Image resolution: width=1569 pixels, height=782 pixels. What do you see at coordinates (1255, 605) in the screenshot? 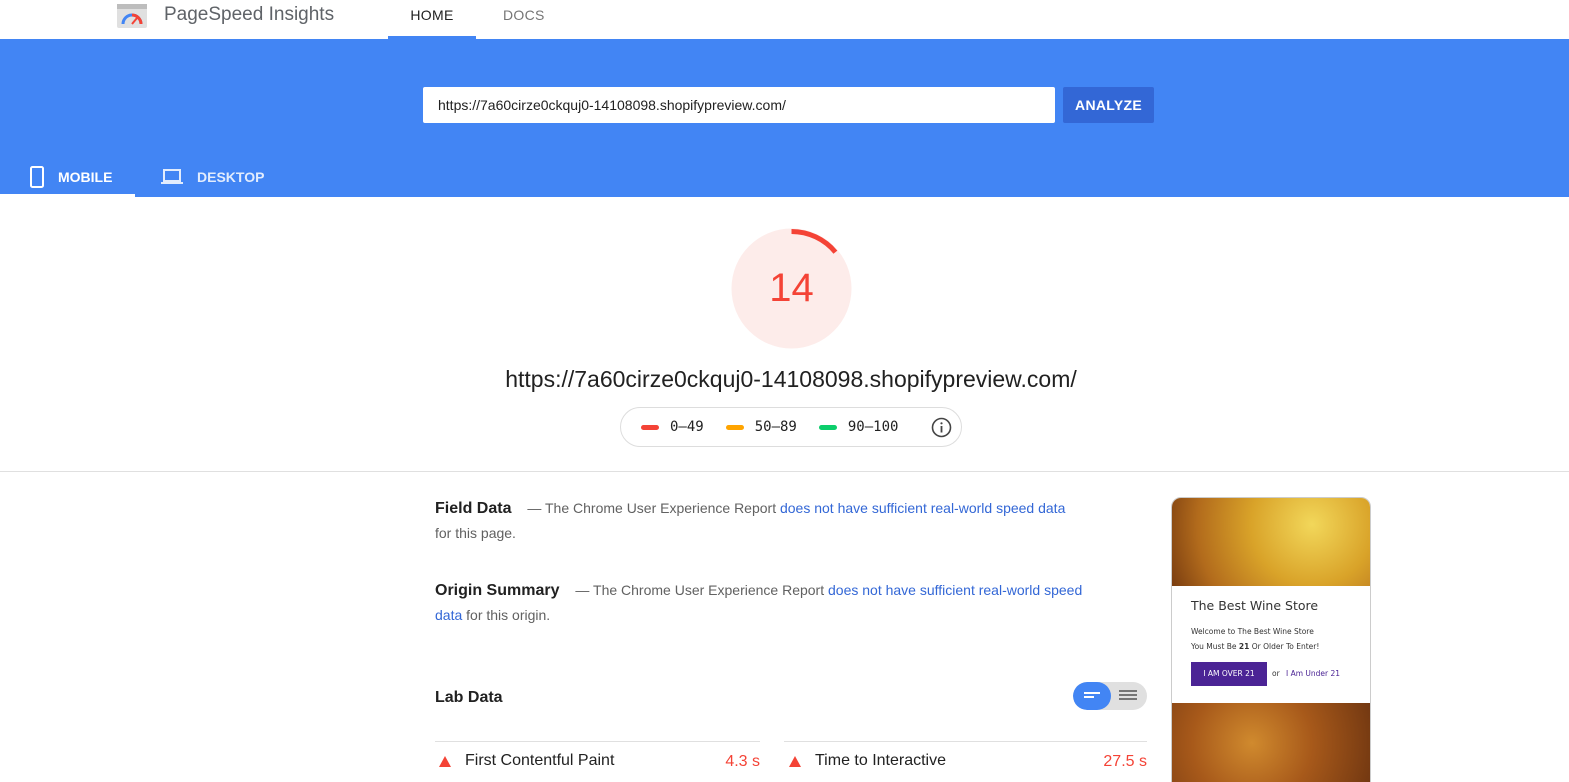
I see `screenshot-store-title: The Best Wine Store` at bounding box center [1255, 605].